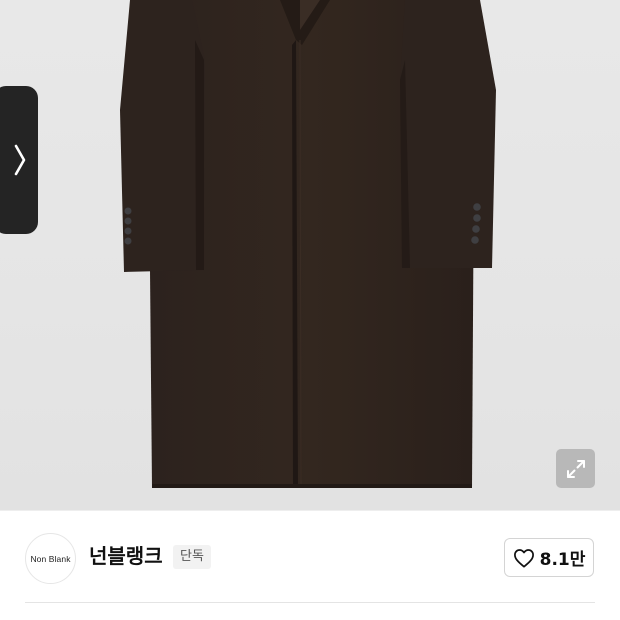 The image size is (620, 620). I want to click on chevron-right-icon, so click(20, 160).